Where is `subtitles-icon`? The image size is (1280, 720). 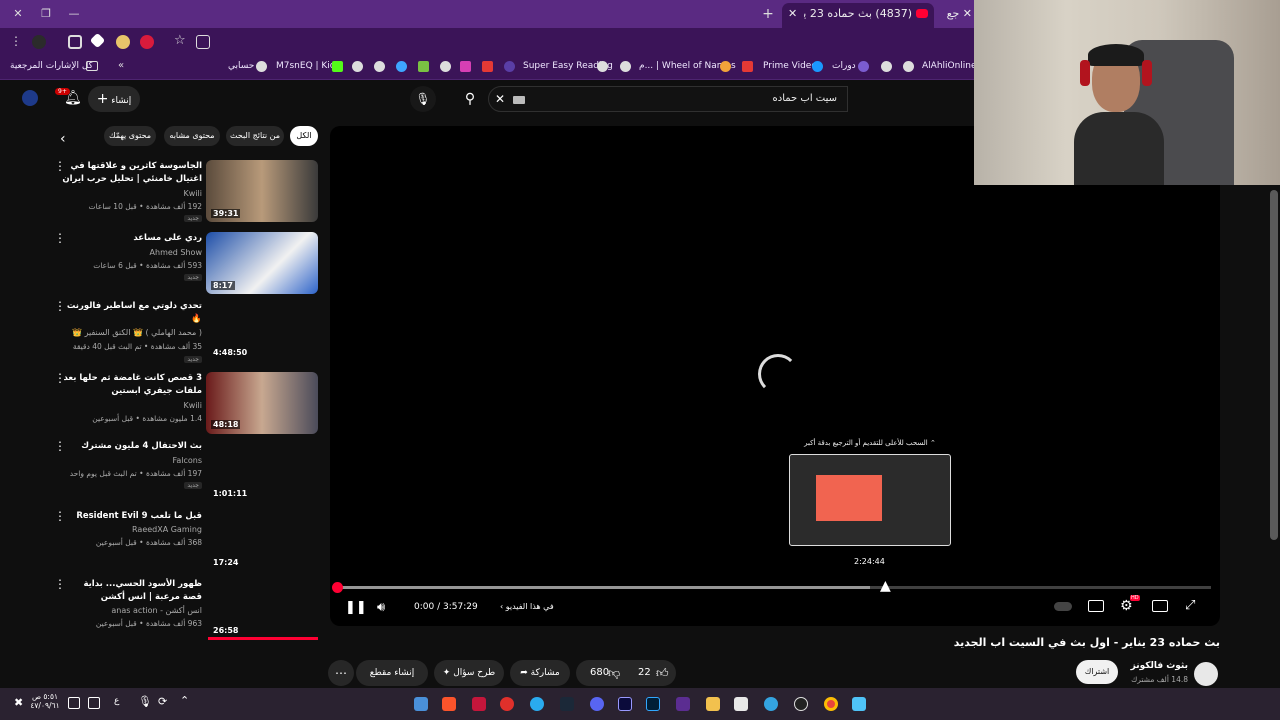 subtitles-icon is located at coordinates (1096, 606).